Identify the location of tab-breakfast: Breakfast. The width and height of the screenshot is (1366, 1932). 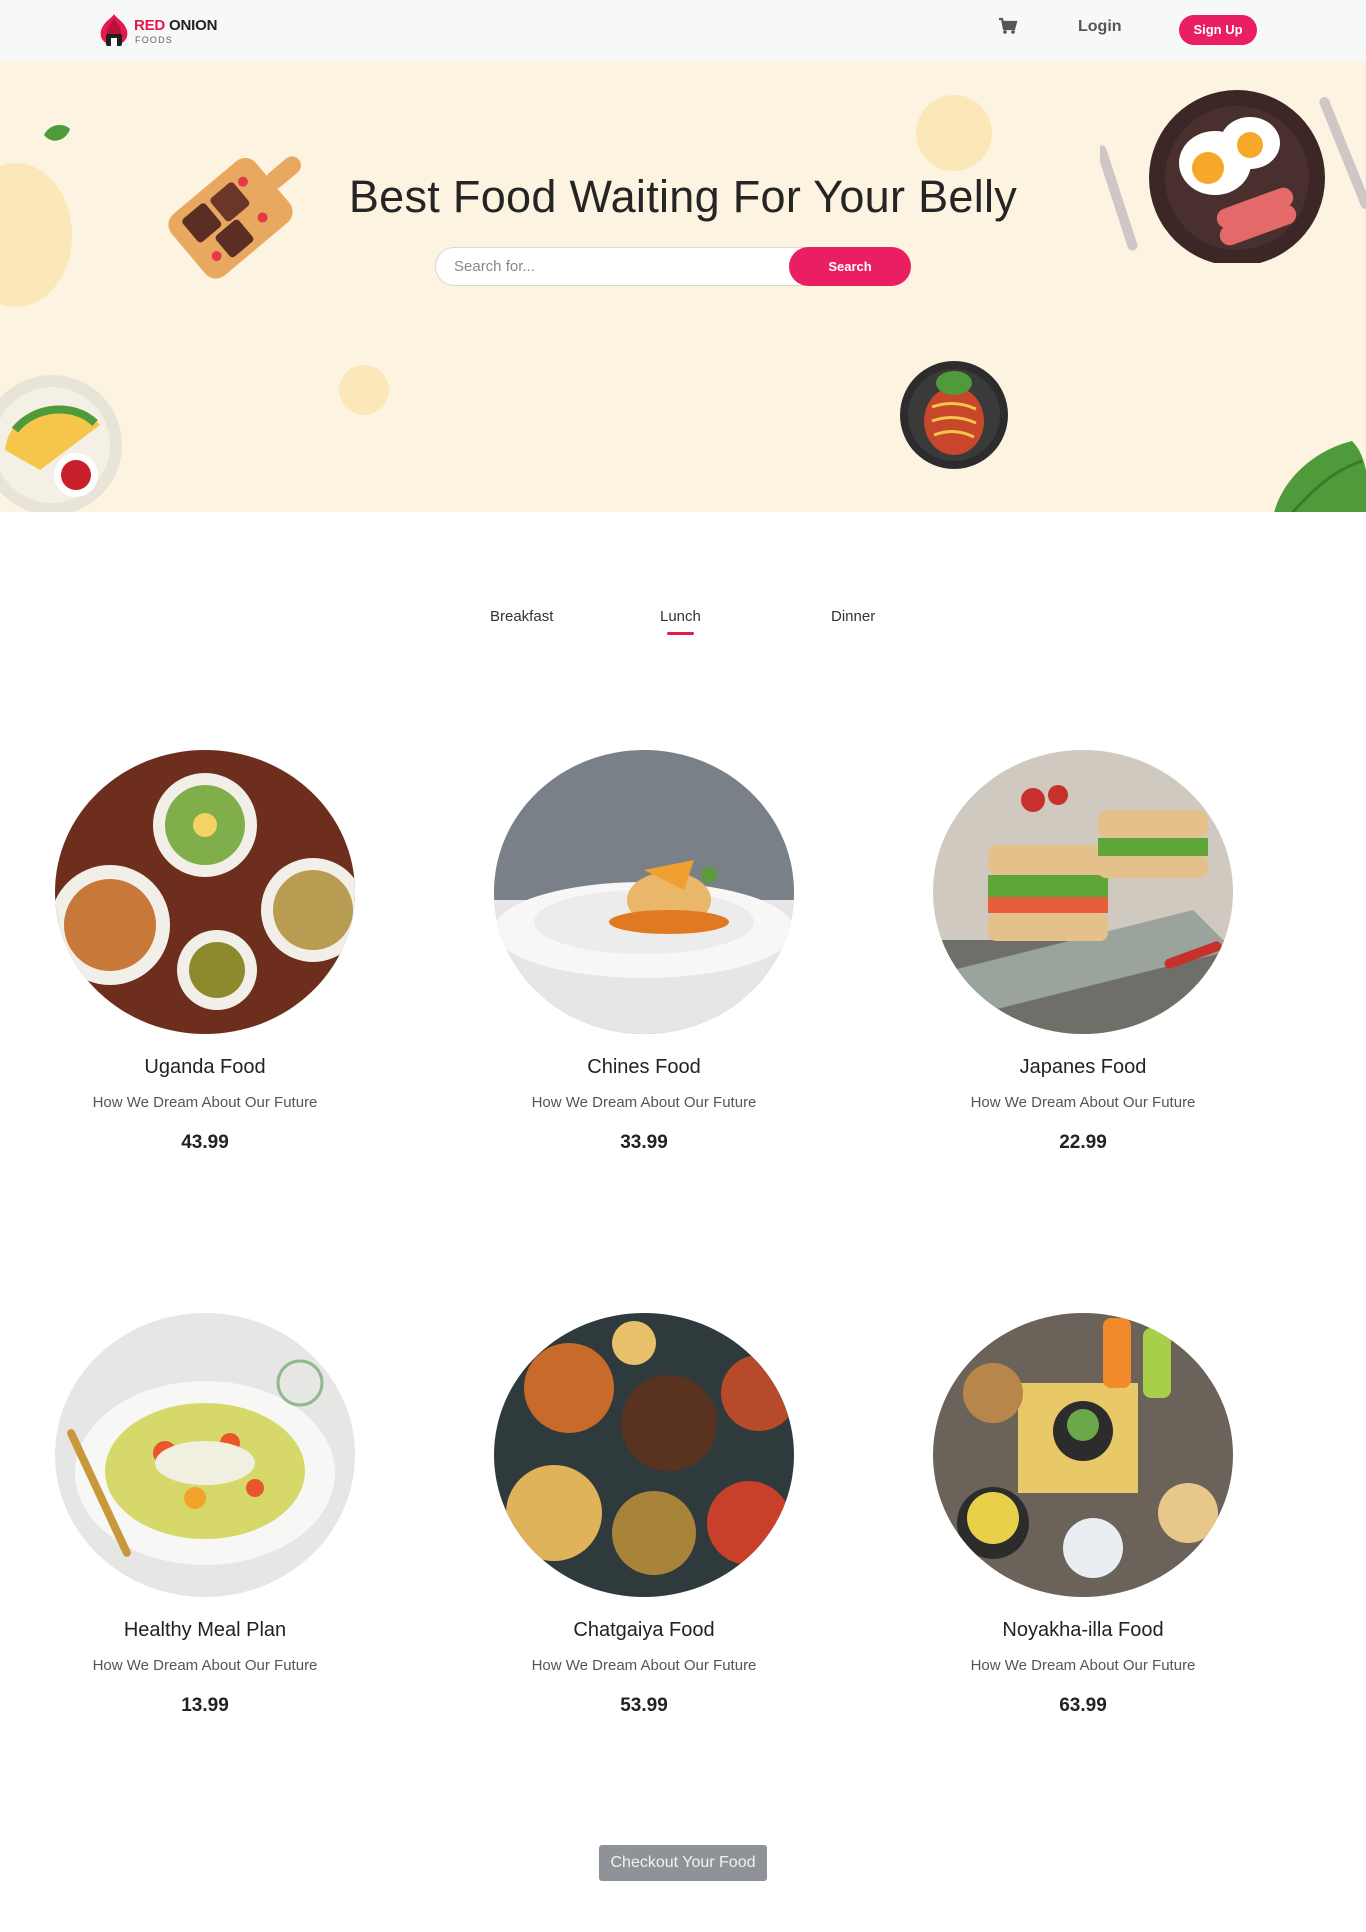
(521, 616).